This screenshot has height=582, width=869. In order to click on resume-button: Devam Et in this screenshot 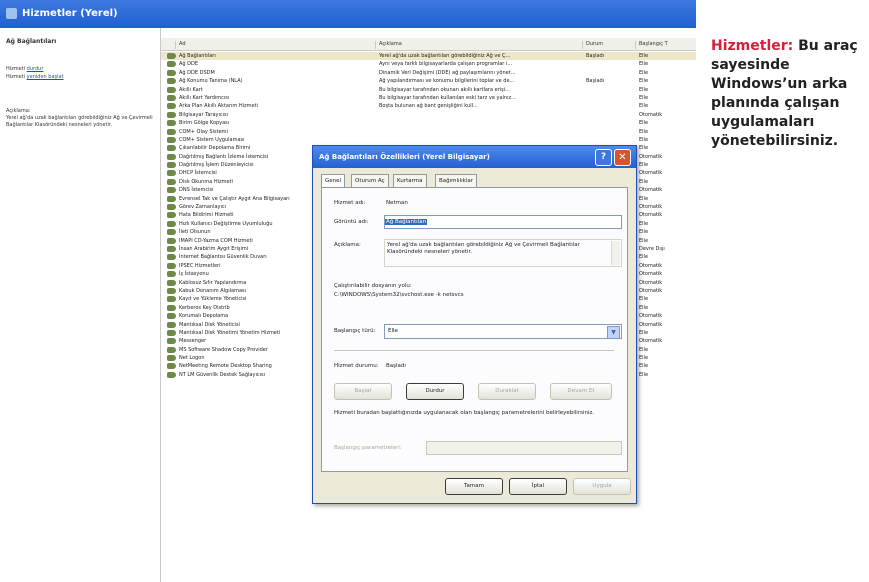, I will do `click(581, 391)`.